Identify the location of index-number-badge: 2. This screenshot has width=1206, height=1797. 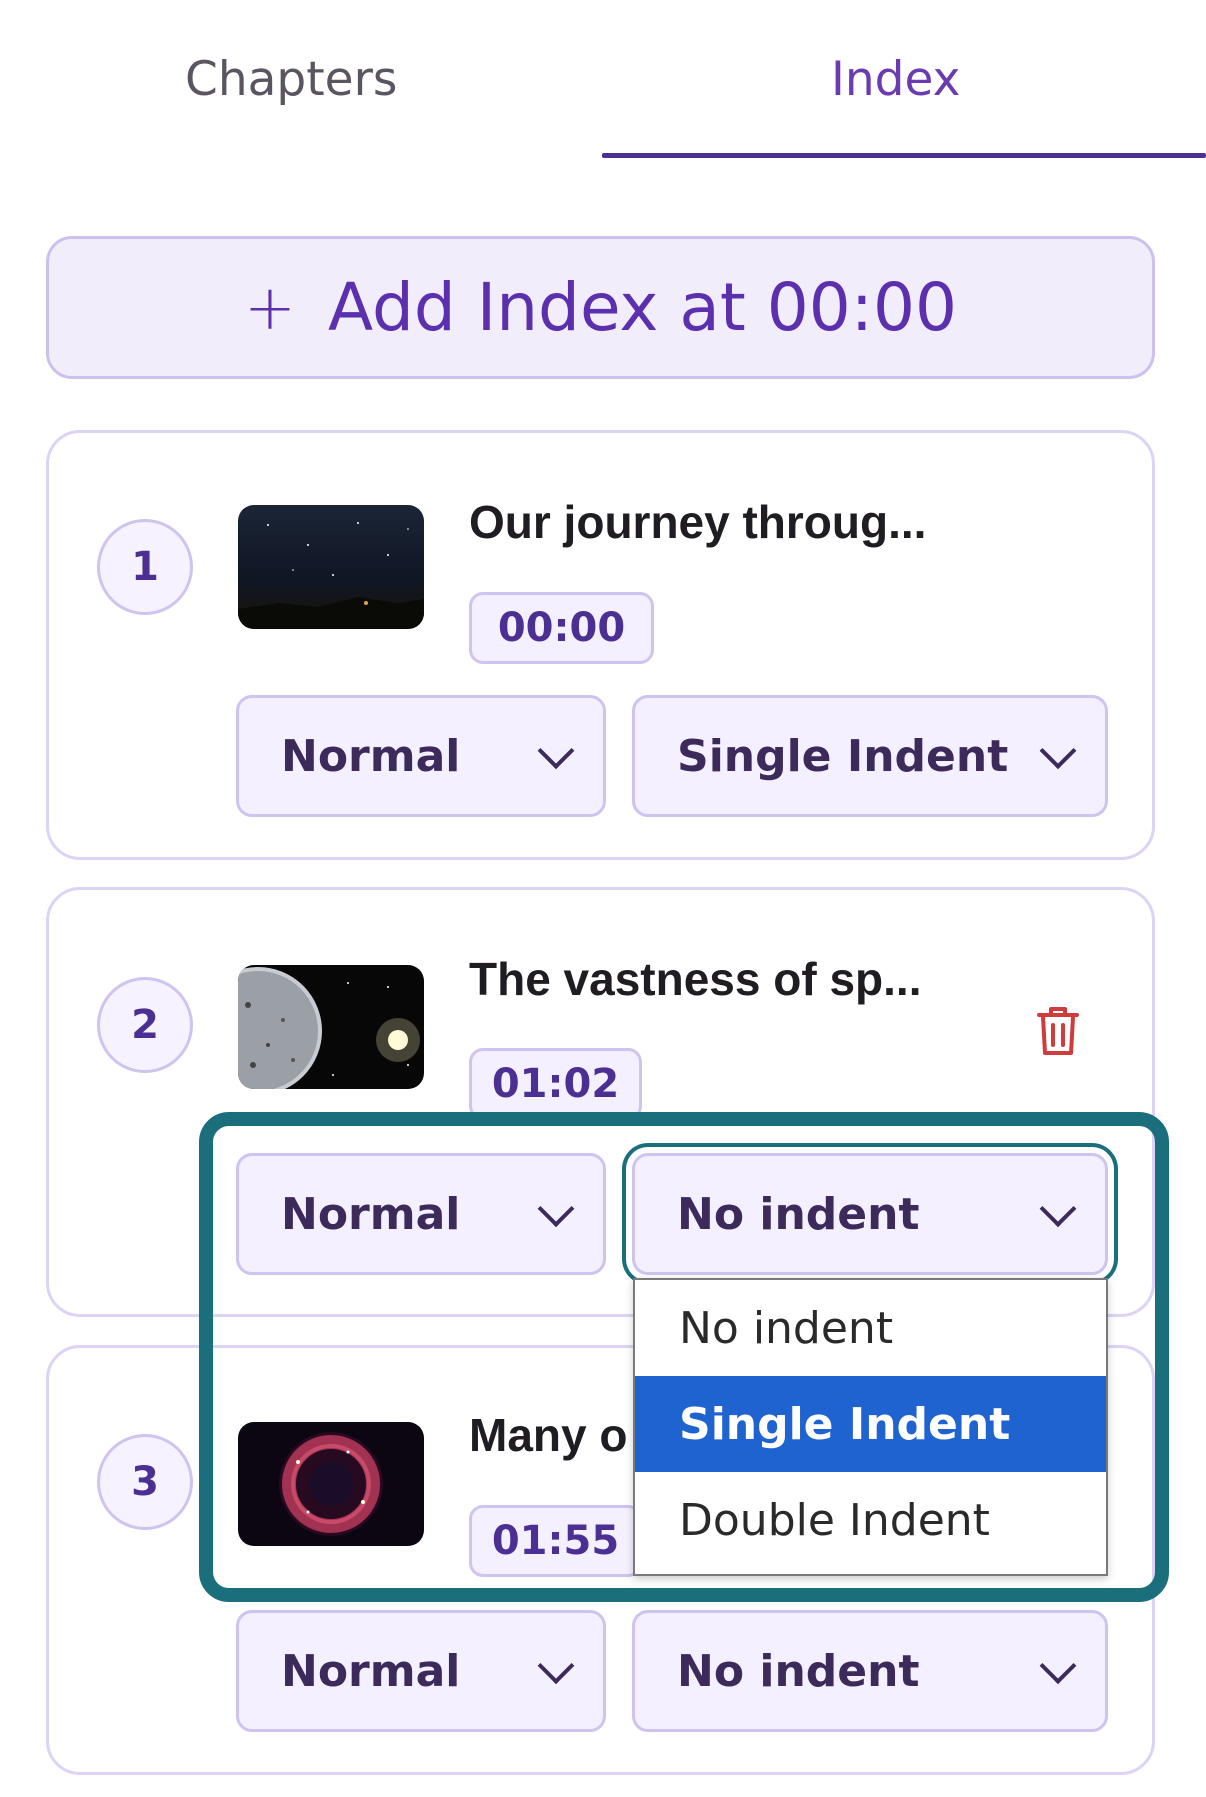
(145, 1025).